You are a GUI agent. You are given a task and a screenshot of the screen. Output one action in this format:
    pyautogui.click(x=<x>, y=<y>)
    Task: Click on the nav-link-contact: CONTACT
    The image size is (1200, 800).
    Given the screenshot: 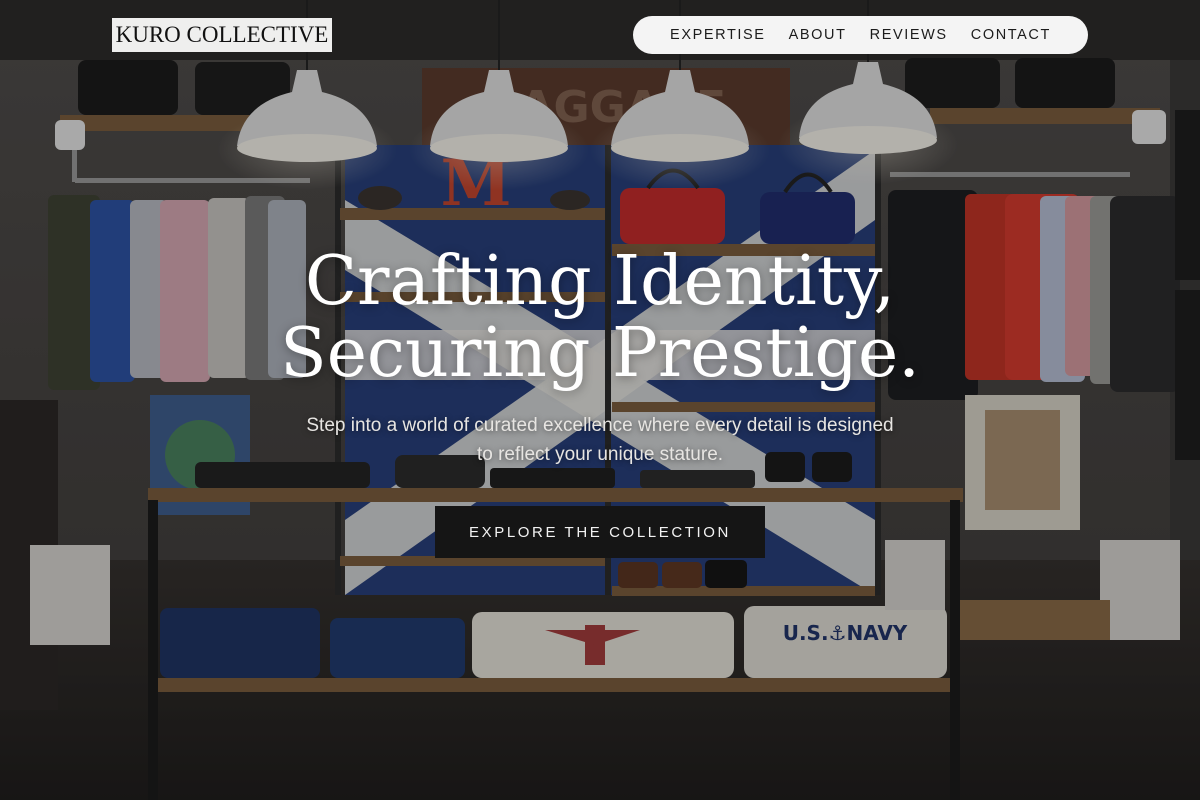 What is the action you would take?
    pyautogui.click(x=1011, y=35)
    